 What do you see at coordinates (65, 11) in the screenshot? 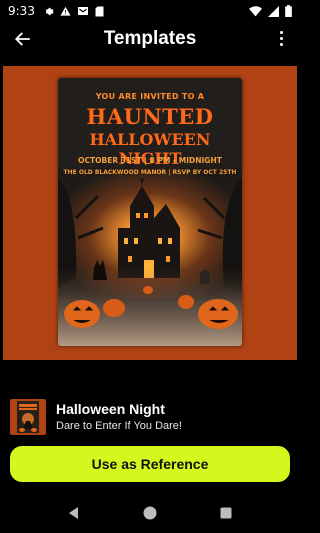
I see `warning-icon` at bounding box center [65, 11].